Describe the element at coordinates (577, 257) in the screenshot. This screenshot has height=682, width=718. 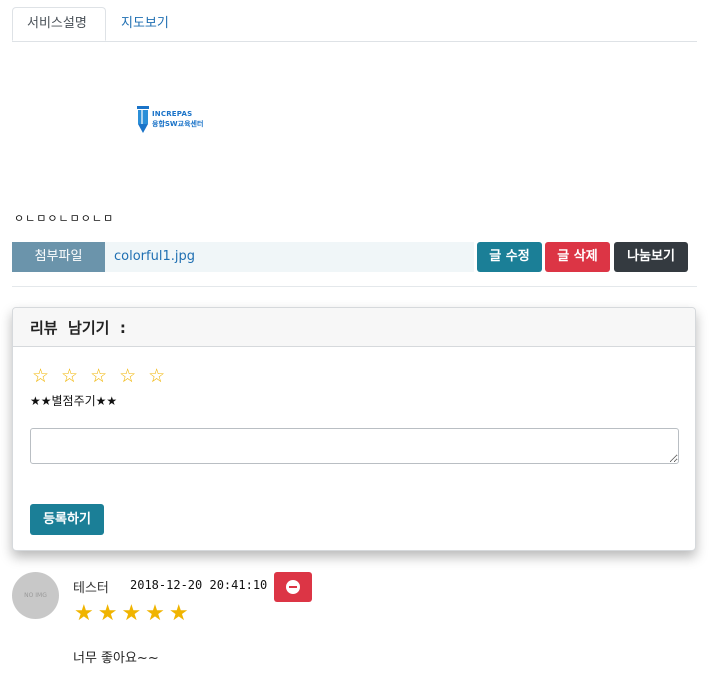
I see `delete-post-button: 글 삭제` at that location.